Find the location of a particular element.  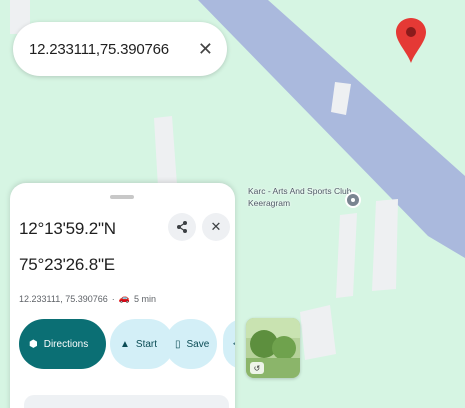

street-view-thumbnail: ↺ is located at coordinates (273, 348).